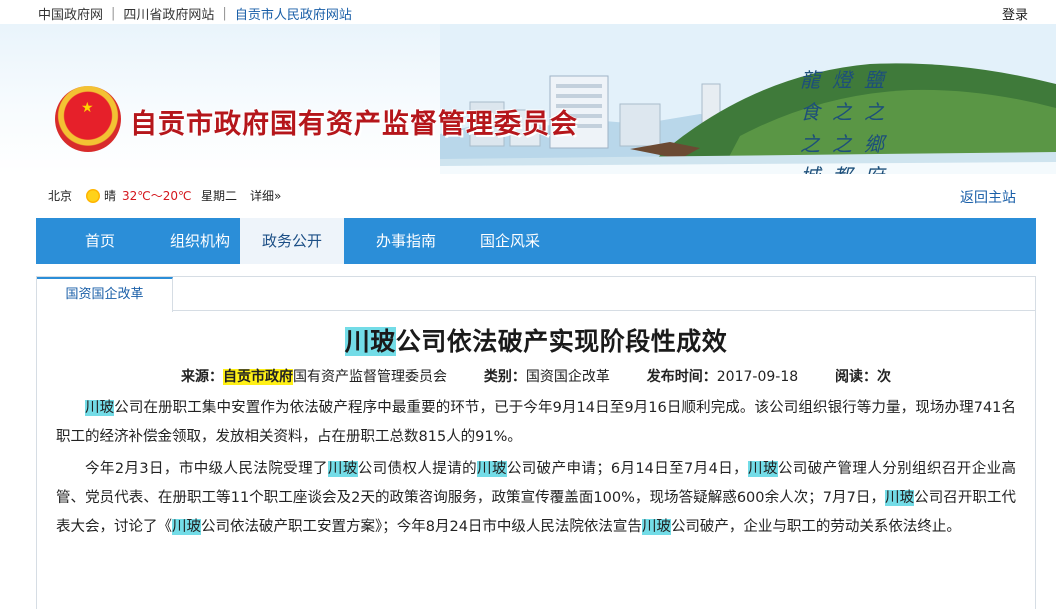 This screenshot has width=1056, height=609. What do you see at coordinates (504, 377) in the screenshot?
I see `meta-category-label: 类别：` at bounding box center [504, 377].